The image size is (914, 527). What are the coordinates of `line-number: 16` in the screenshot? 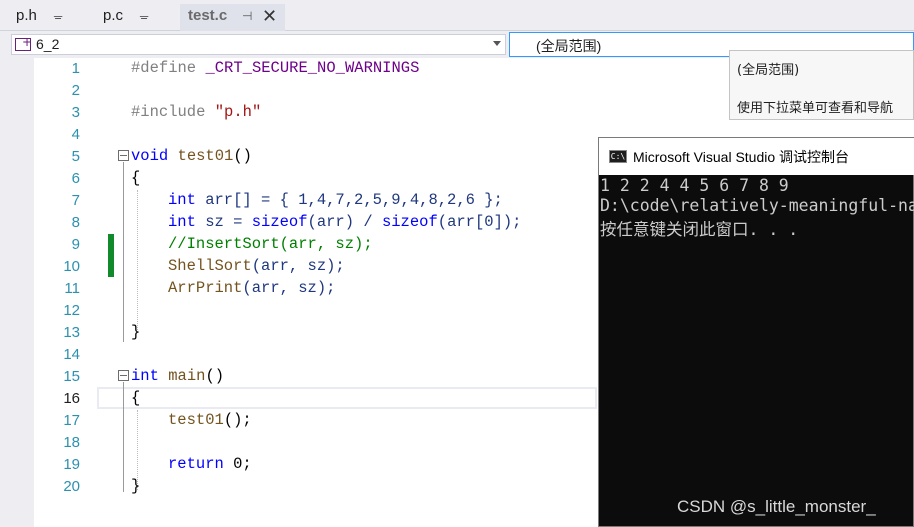 It's located at (71, 398).